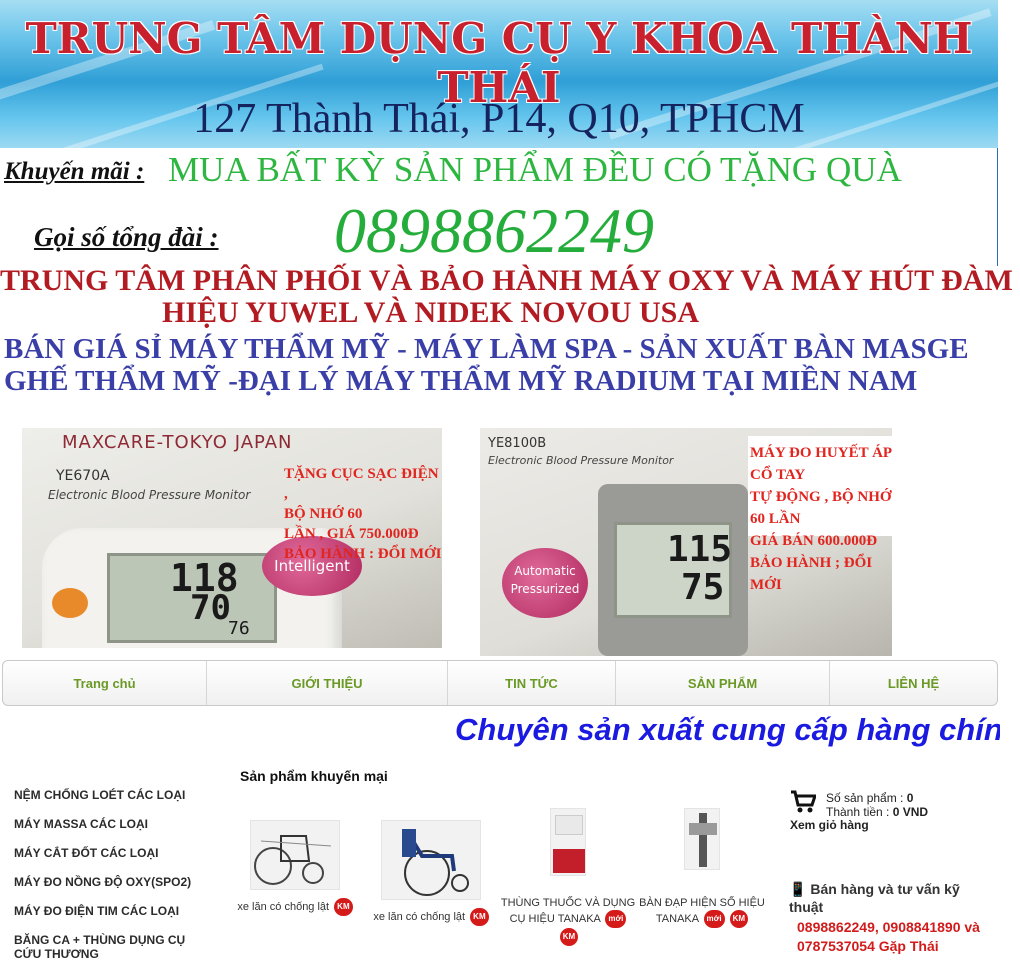 This screenshot has height=976, width=1020. What do you see at coordinates (858, 812) in the screenshot?
I see `cart-total-label: Thành tiền :` at bounding box center [858, 812].